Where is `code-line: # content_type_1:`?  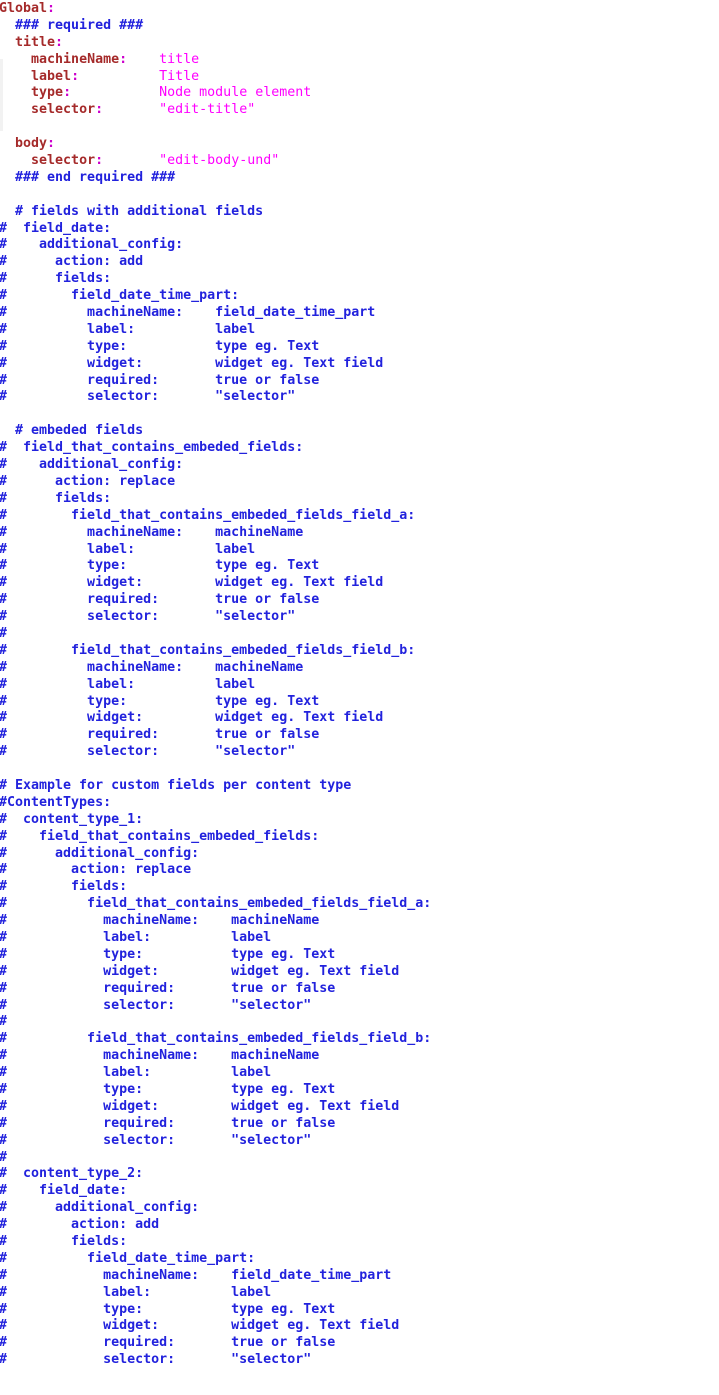
code-line: # content_type_1: is located at coordinates (72, 819).